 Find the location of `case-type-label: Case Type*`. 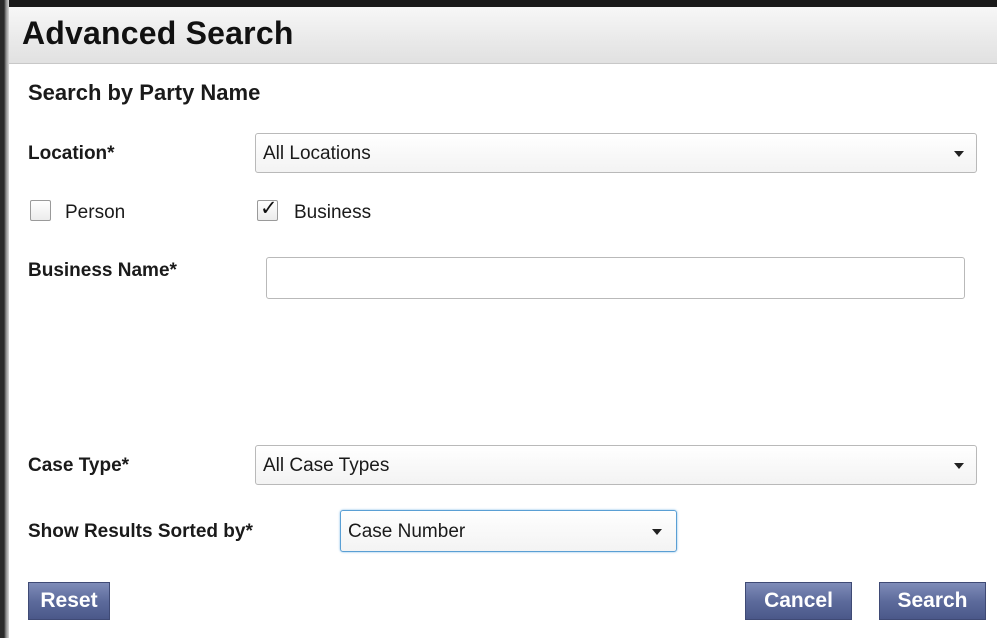

case-type-label: Case Type* is located at coordinates (79, 465).